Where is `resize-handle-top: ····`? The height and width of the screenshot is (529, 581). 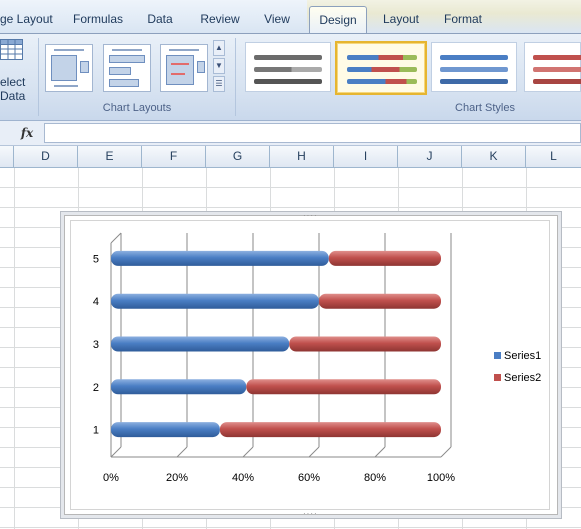
resize-handle-top: ···· is located at coordinates (310, 216).